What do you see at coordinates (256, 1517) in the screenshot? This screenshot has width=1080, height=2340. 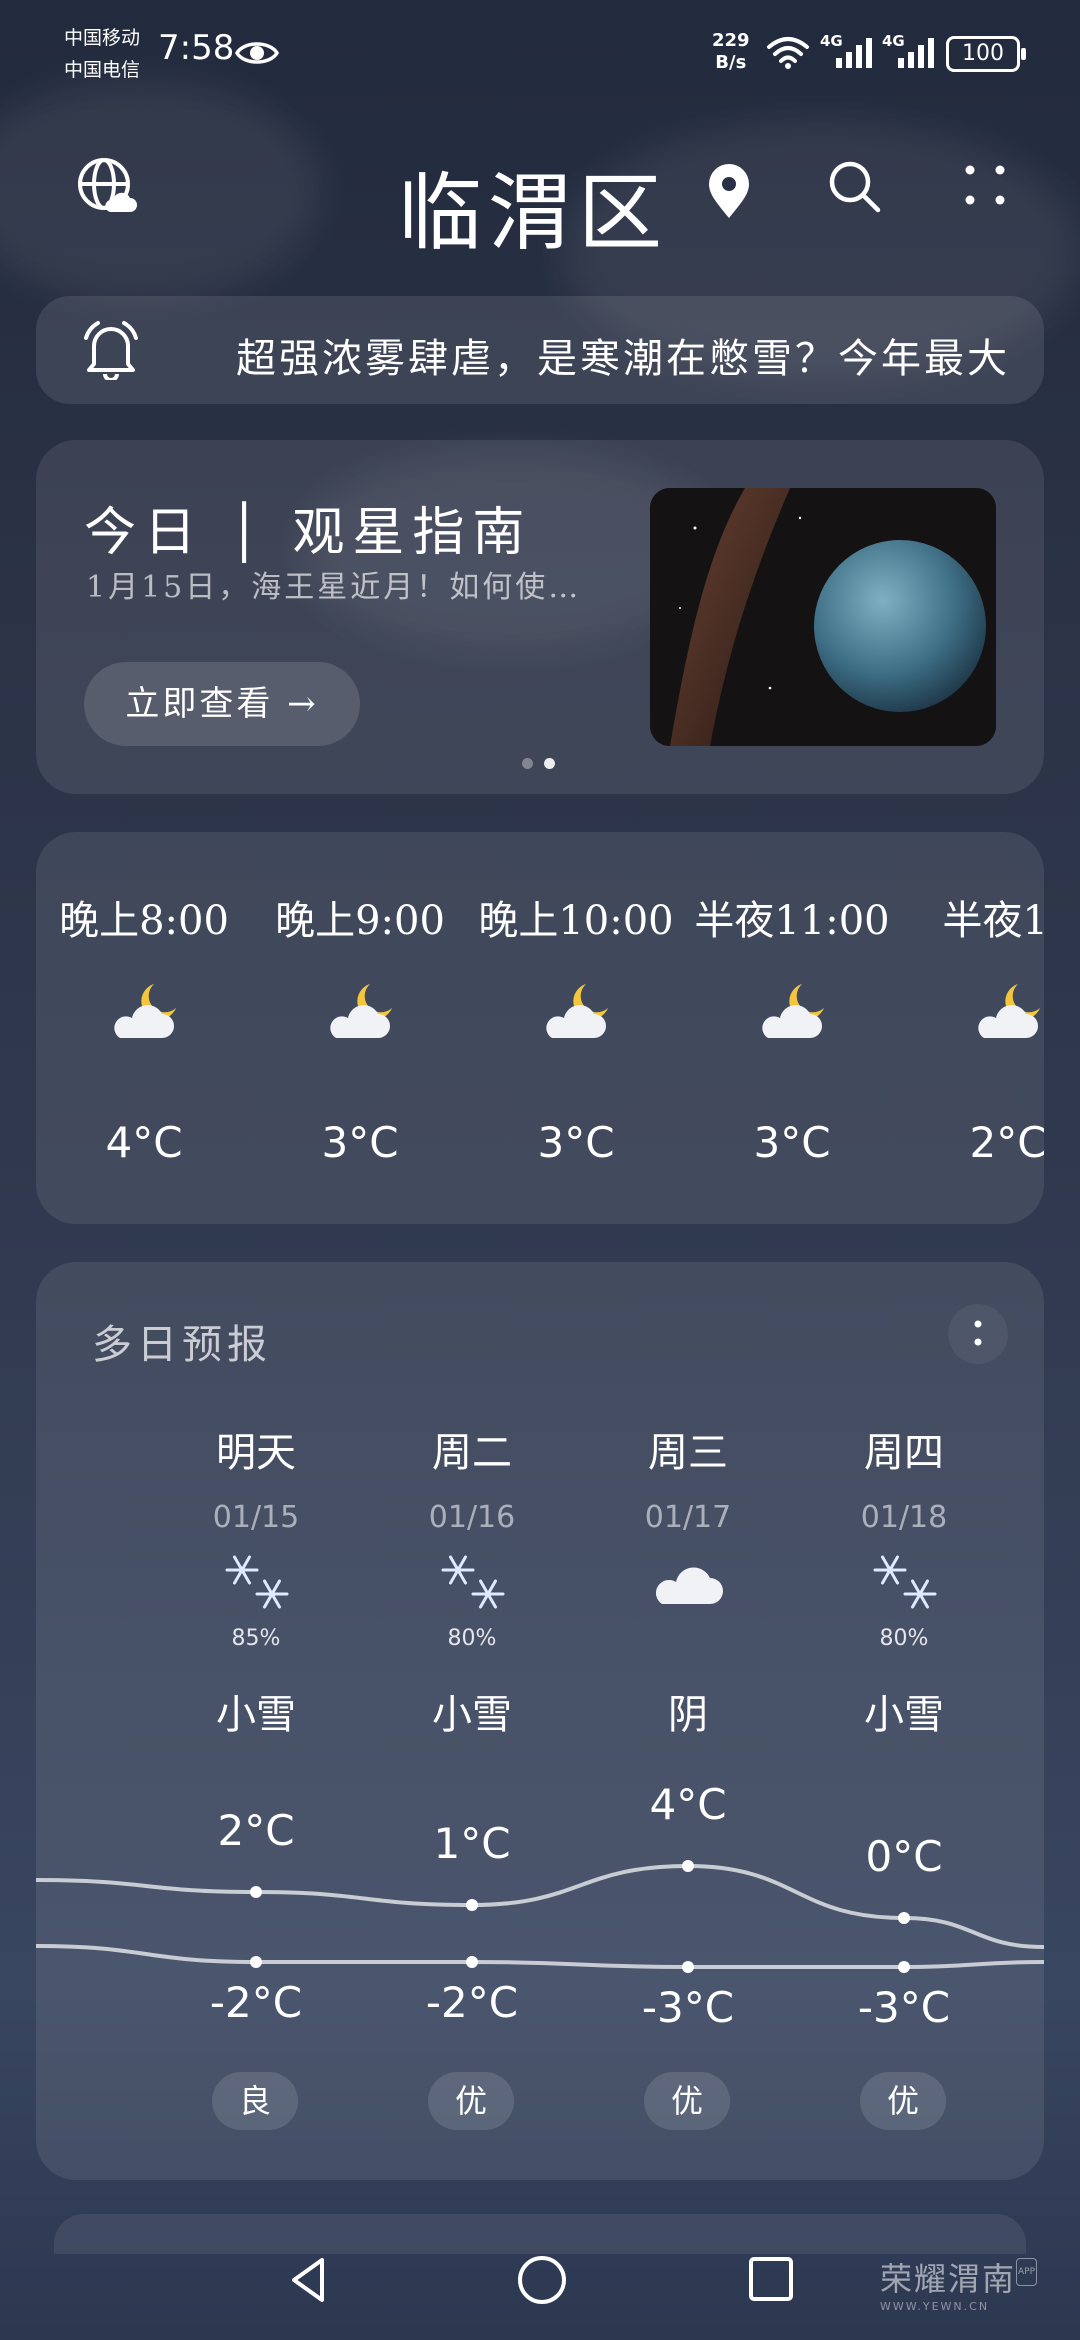 I see `daily-date: 01/15` at bounding box center [256, 1517].